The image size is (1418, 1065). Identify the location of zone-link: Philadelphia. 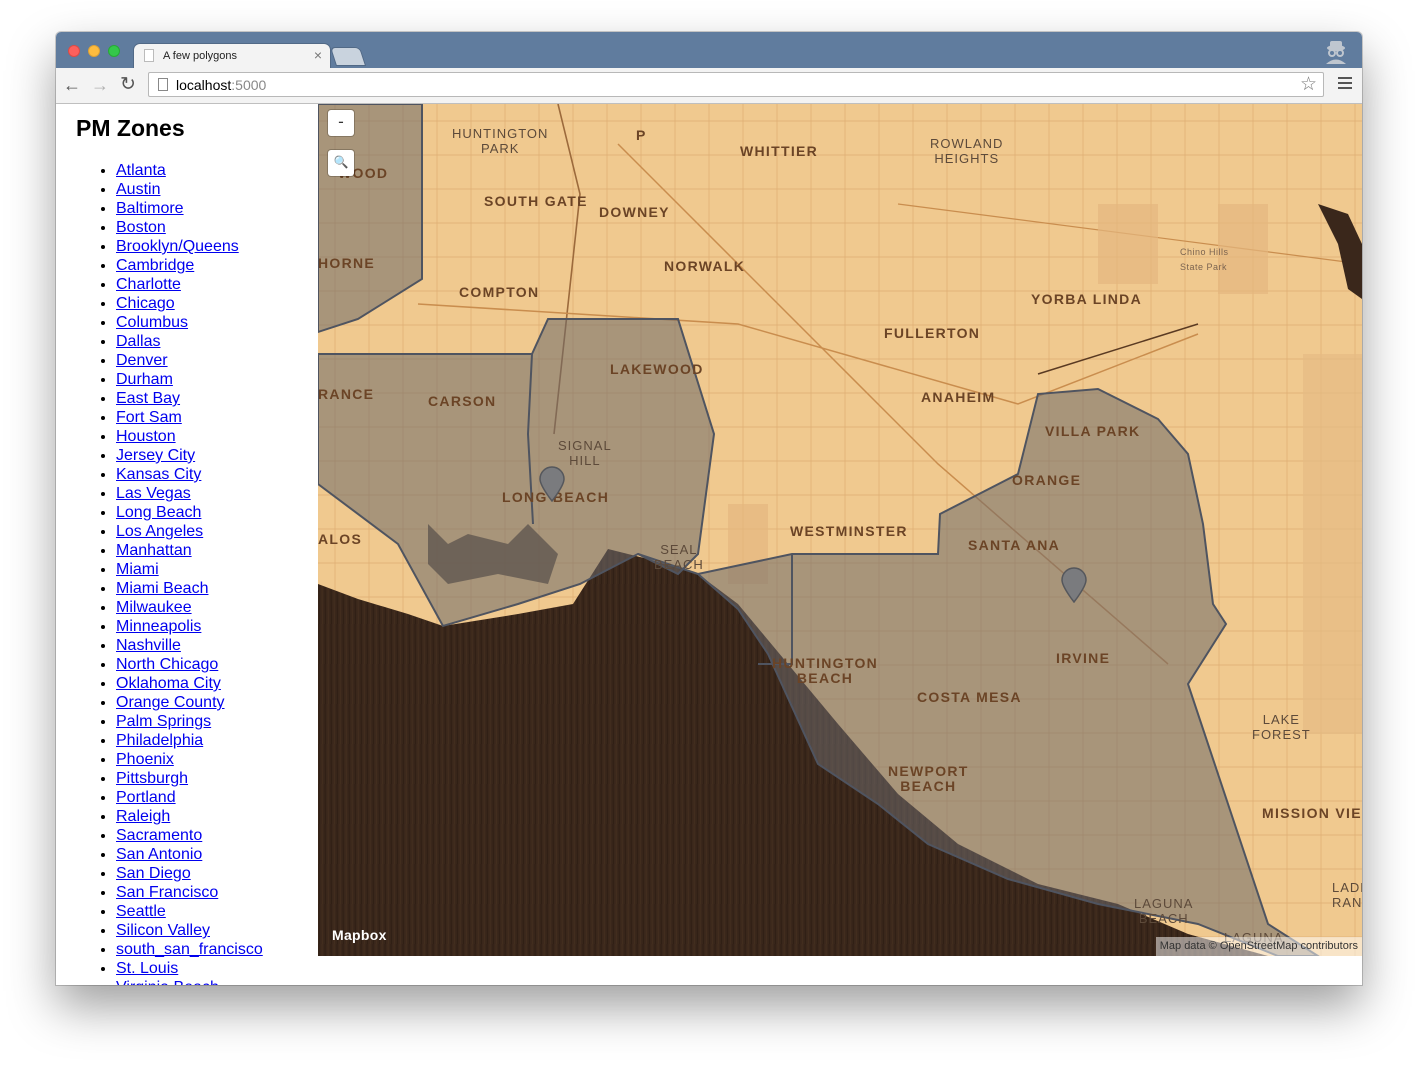
(159, 740).